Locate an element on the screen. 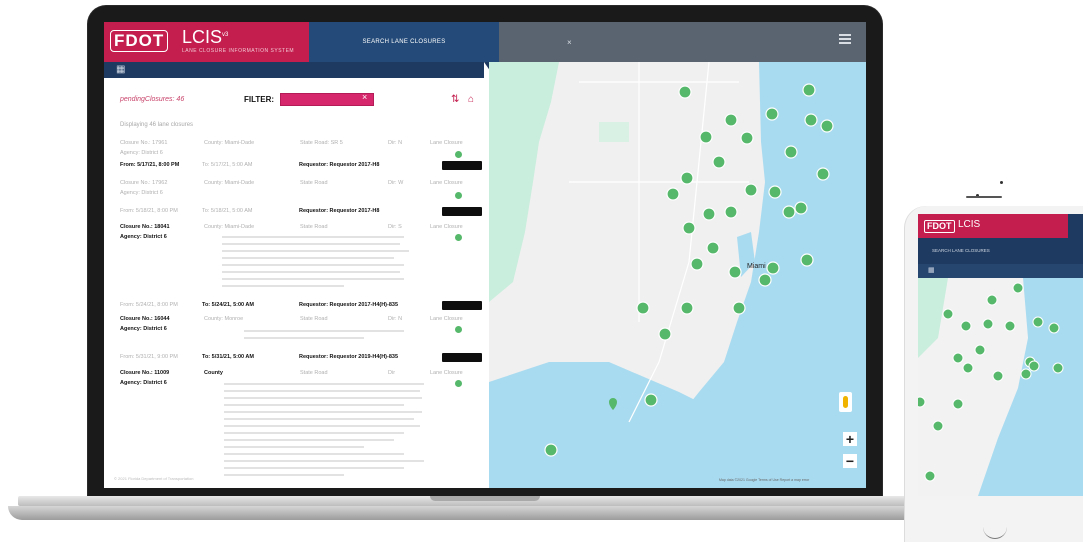 Image resolution: width=1083 pixels, height=542 pixels. header-right is located at coordinates (682, 42).